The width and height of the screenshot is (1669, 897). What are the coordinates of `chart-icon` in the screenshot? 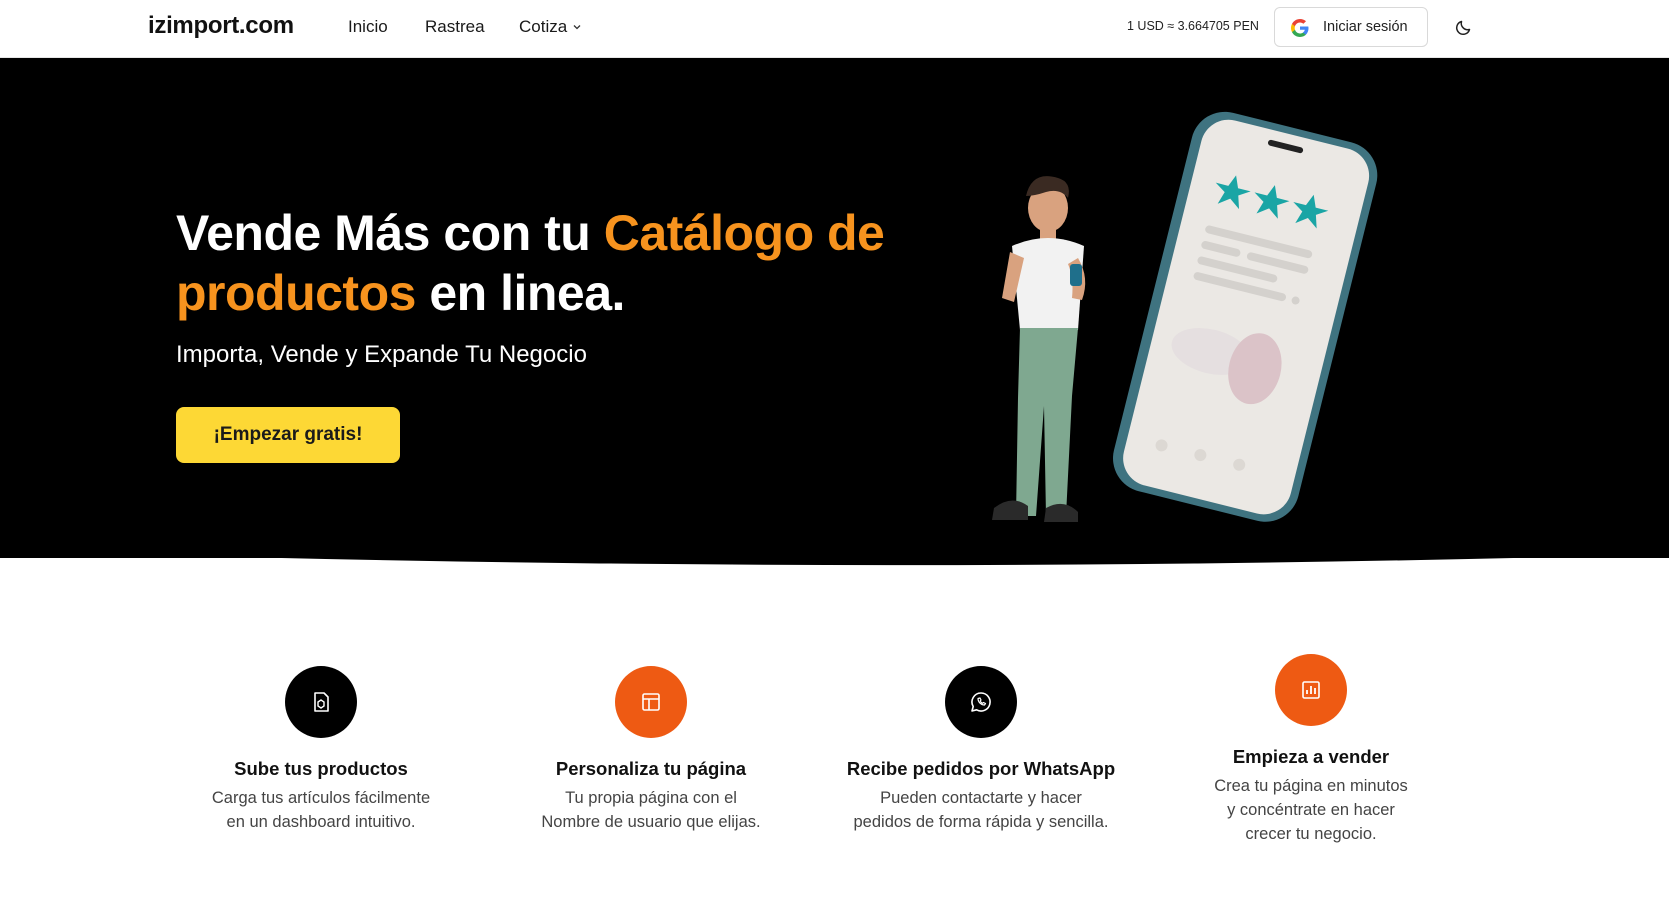 It's located at (1311, 690).